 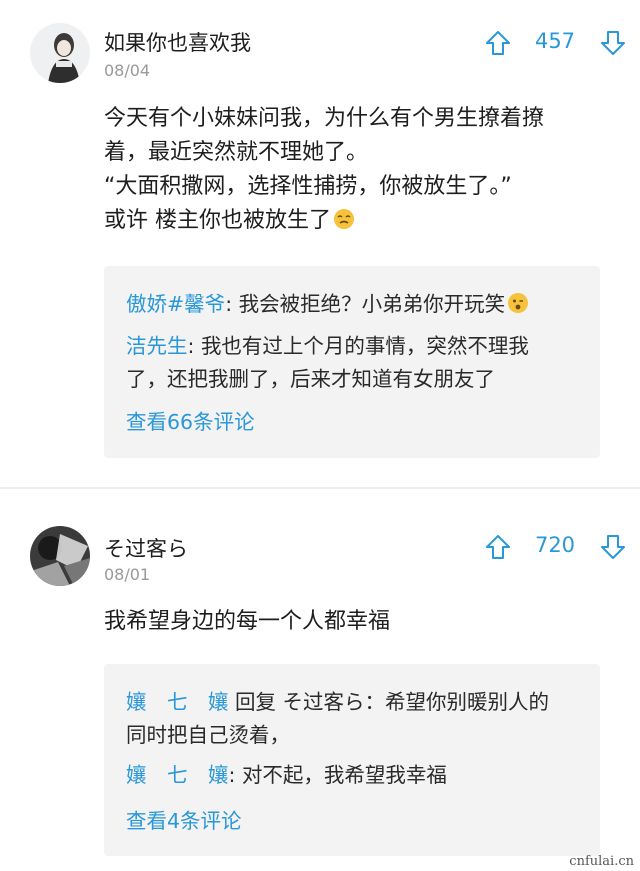 I want to click on post-date: 08/04, so click(x=127, y=70).